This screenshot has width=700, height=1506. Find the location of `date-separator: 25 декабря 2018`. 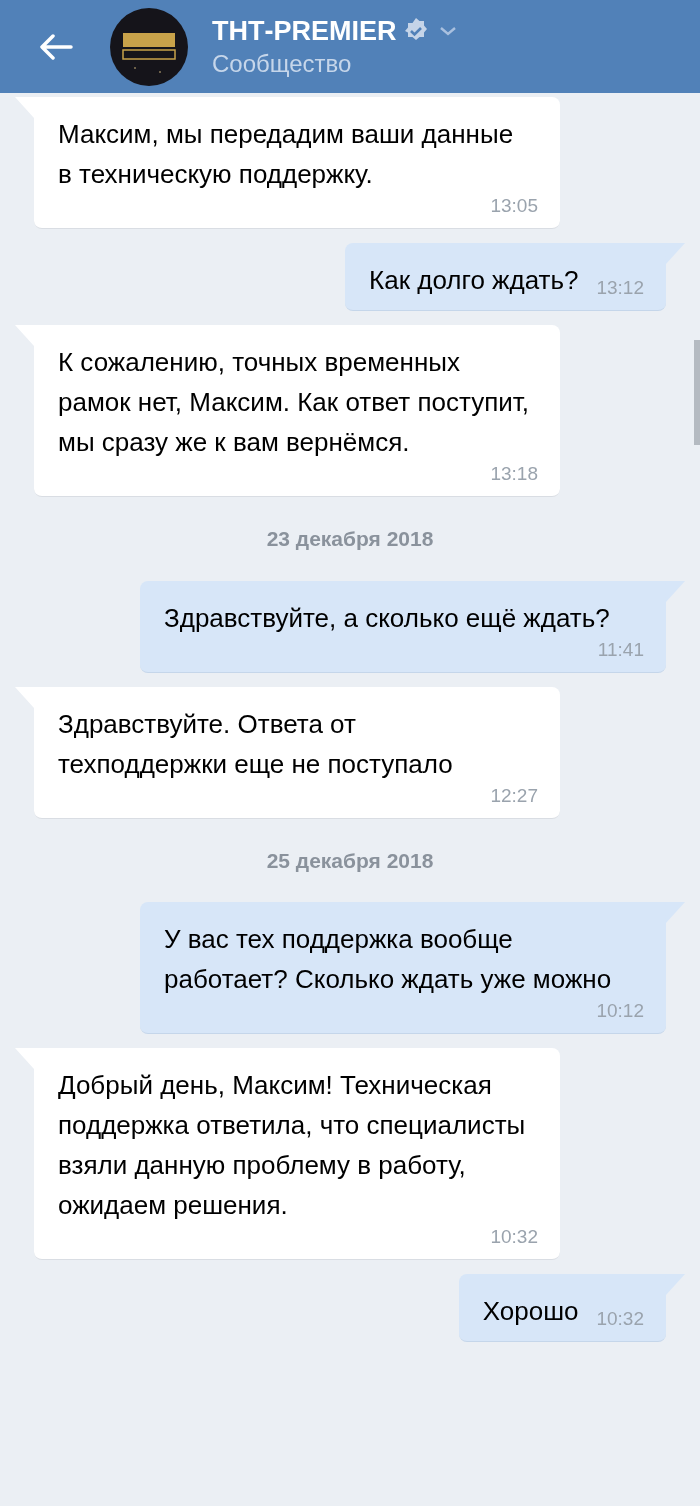

date-separator: 25 декабря 2018 is located at coordinates (350, 860).